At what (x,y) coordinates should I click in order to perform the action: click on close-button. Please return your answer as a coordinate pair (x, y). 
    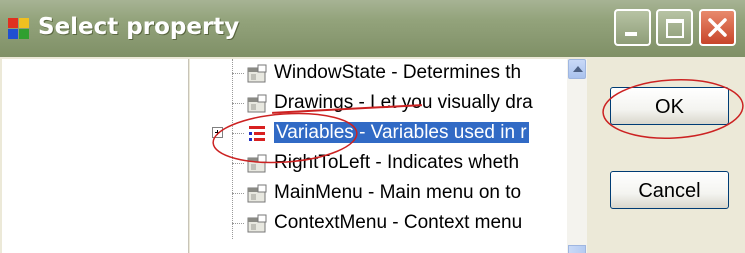
    Looking at the image, I should click on (717, 27).